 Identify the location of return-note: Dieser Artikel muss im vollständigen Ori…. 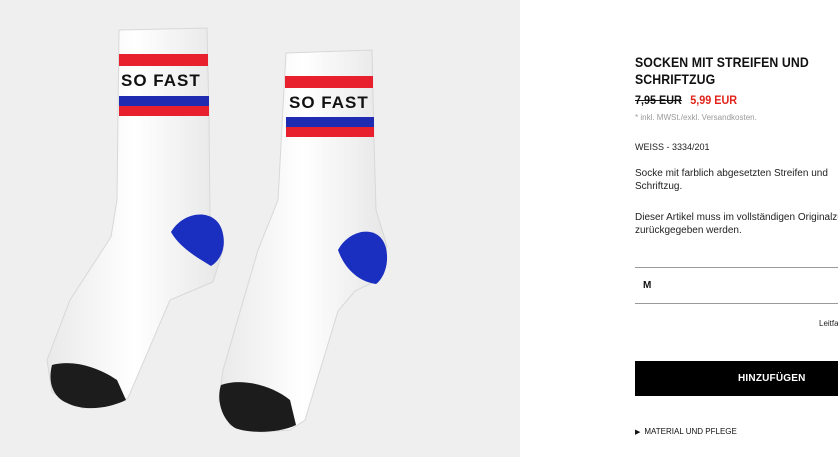
(736, 224).